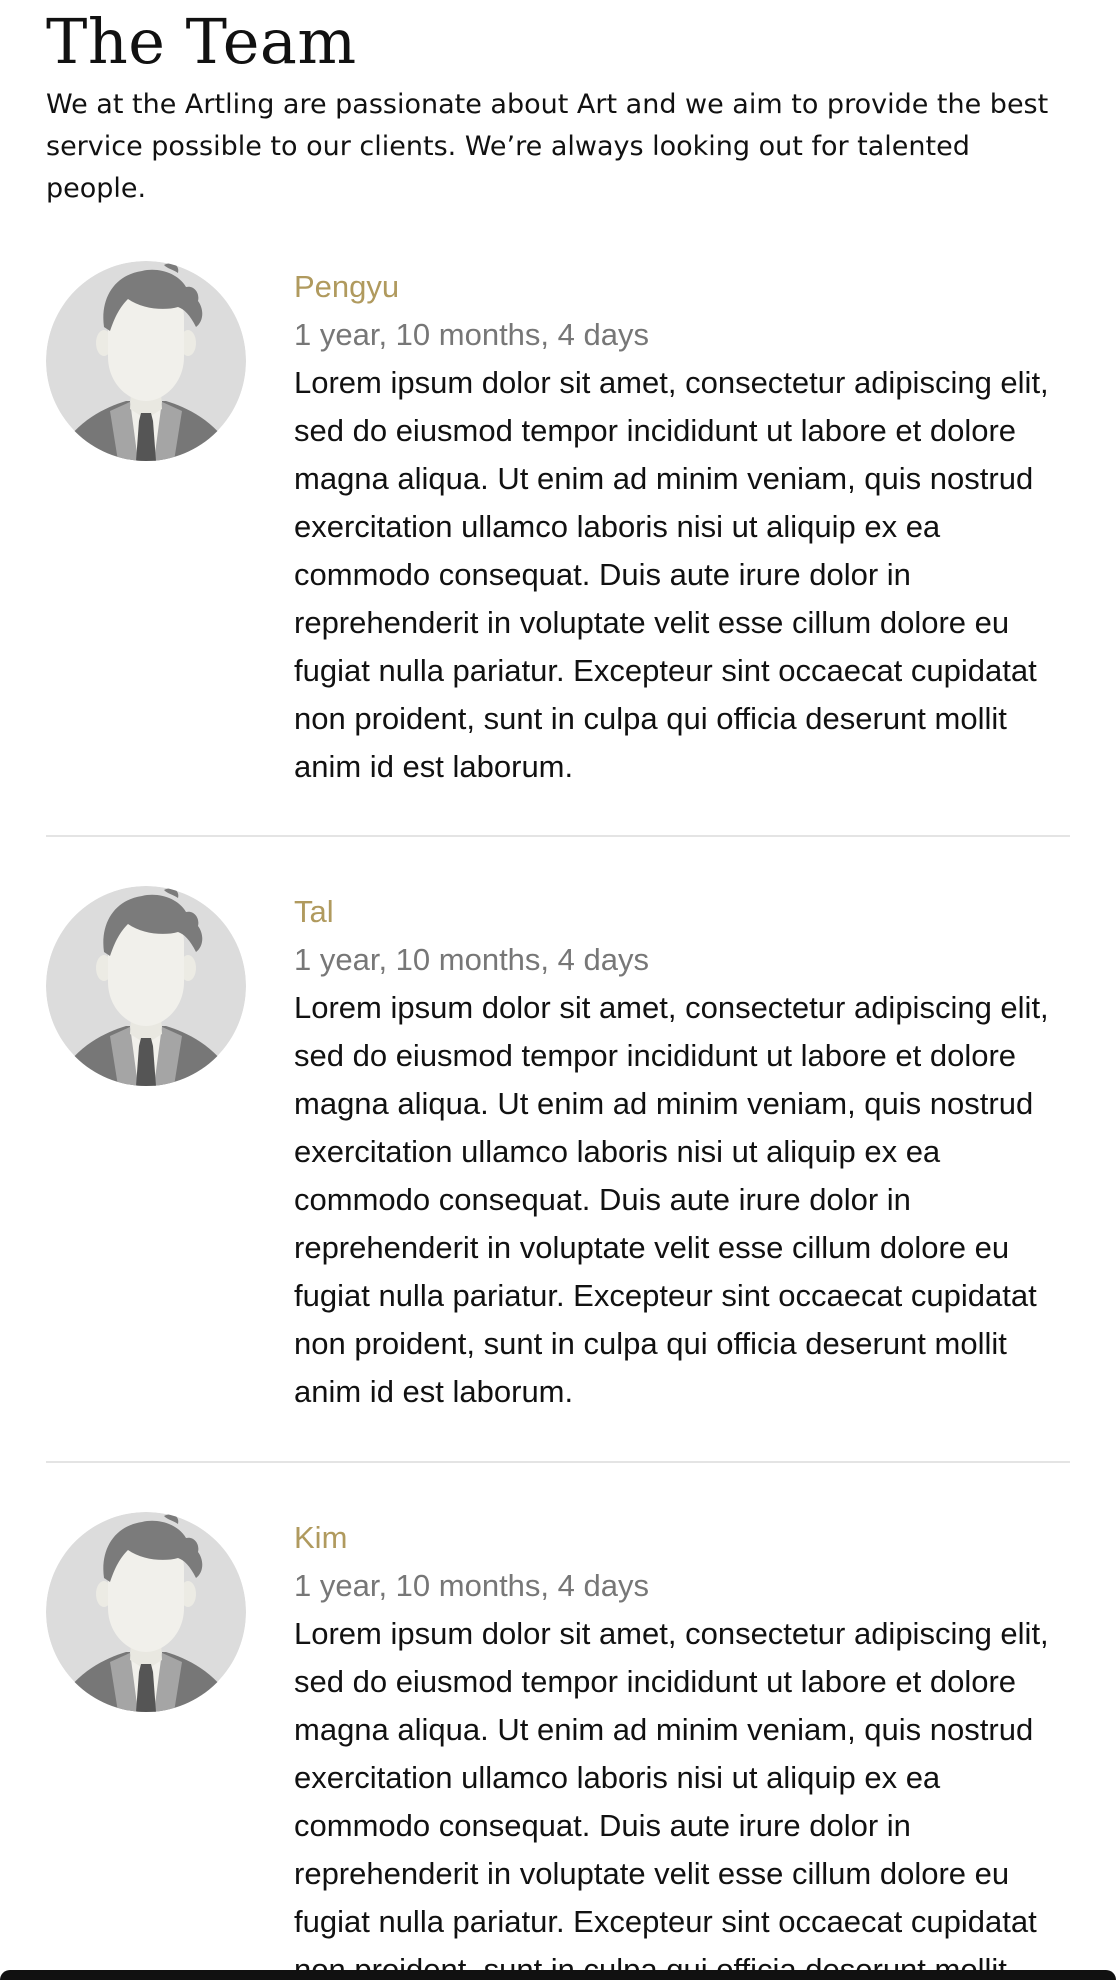  I want to click on team-member-name: Kim, so click(682, 1538).